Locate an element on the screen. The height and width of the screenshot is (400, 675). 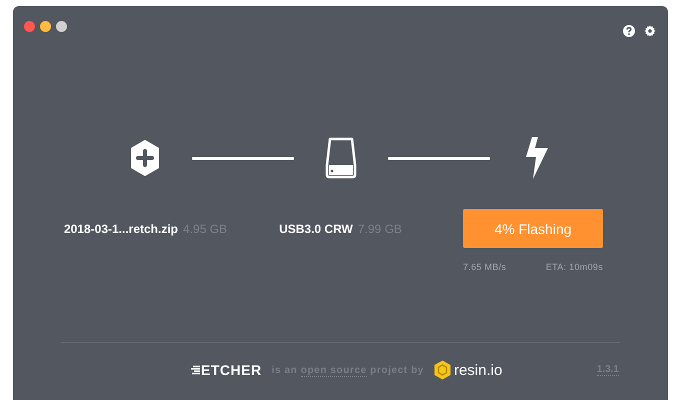
speed-text: 7.65 MB/s is located at coordinates (484, 267).